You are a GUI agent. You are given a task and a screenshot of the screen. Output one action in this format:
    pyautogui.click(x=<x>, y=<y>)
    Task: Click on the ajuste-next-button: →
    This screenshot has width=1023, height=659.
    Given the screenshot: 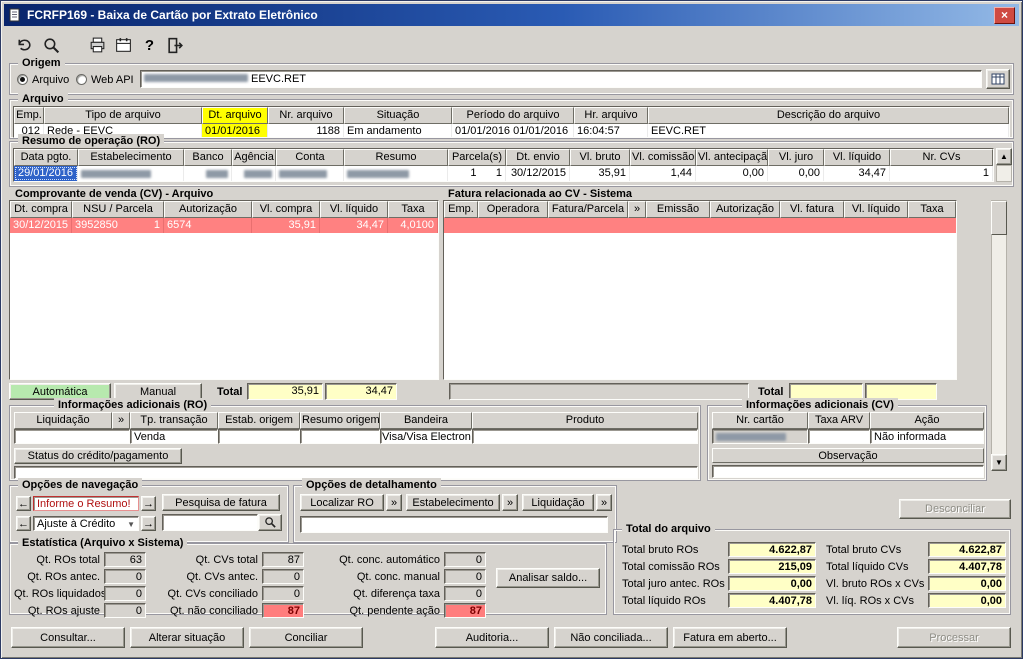 What is the action you would take?
    pyautogui.click(x=148, y=523)
    